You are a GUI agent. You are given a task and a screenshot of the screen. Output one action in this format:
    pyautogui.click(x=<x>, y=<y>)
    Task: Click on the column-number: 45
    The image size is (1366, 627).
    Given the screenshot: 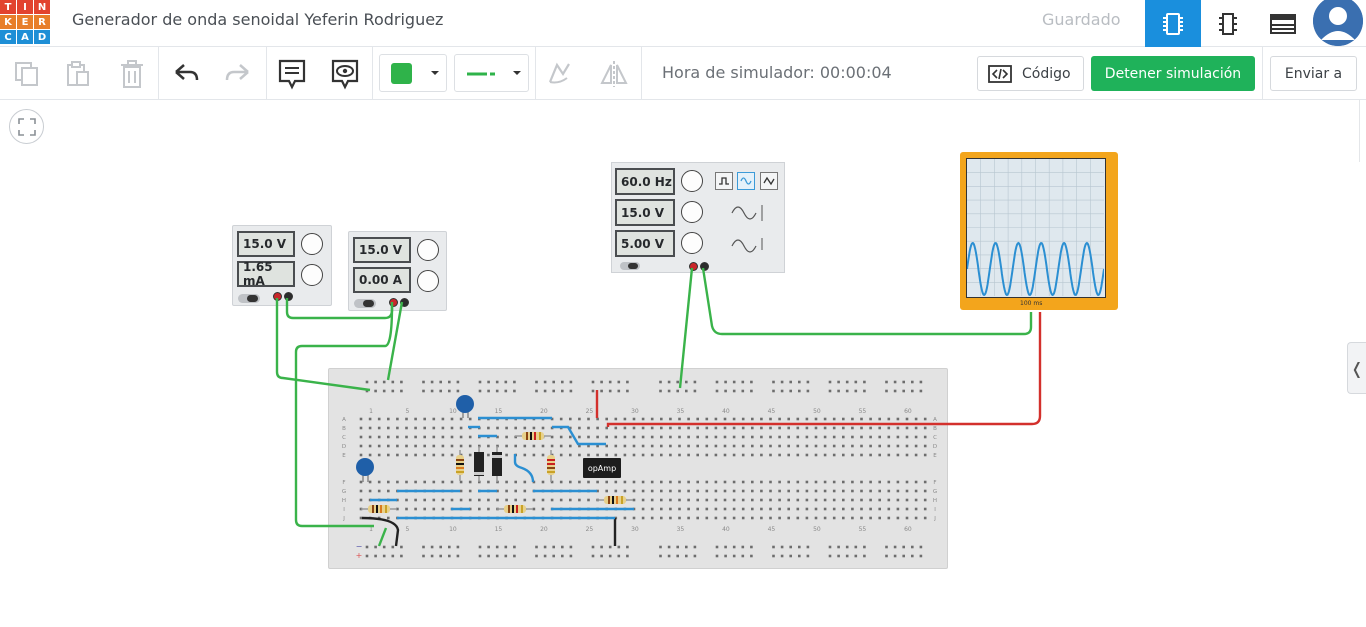 What is the action you would take?
    pyautogui.click(x=772, y=529)
    